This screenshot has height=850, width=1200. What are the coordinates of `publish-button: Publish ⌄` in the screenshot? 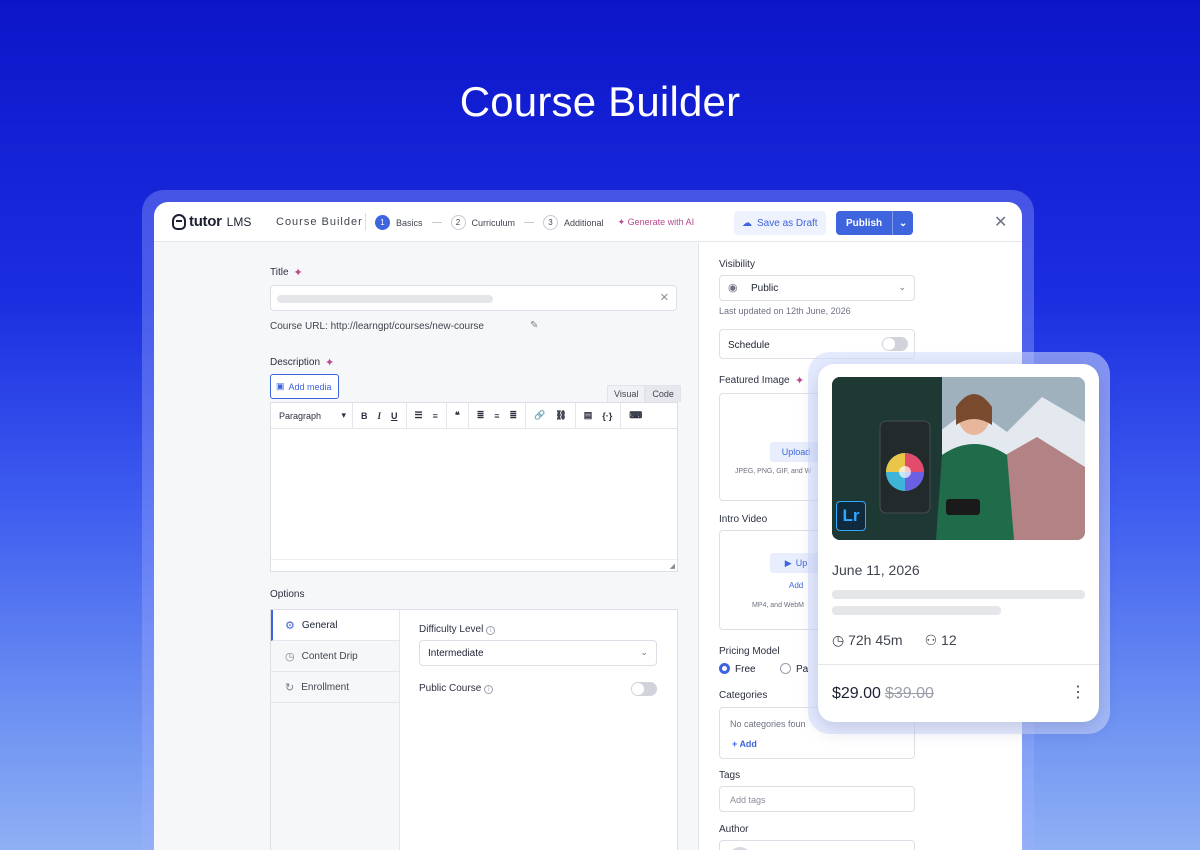 It's located at (874, 223).